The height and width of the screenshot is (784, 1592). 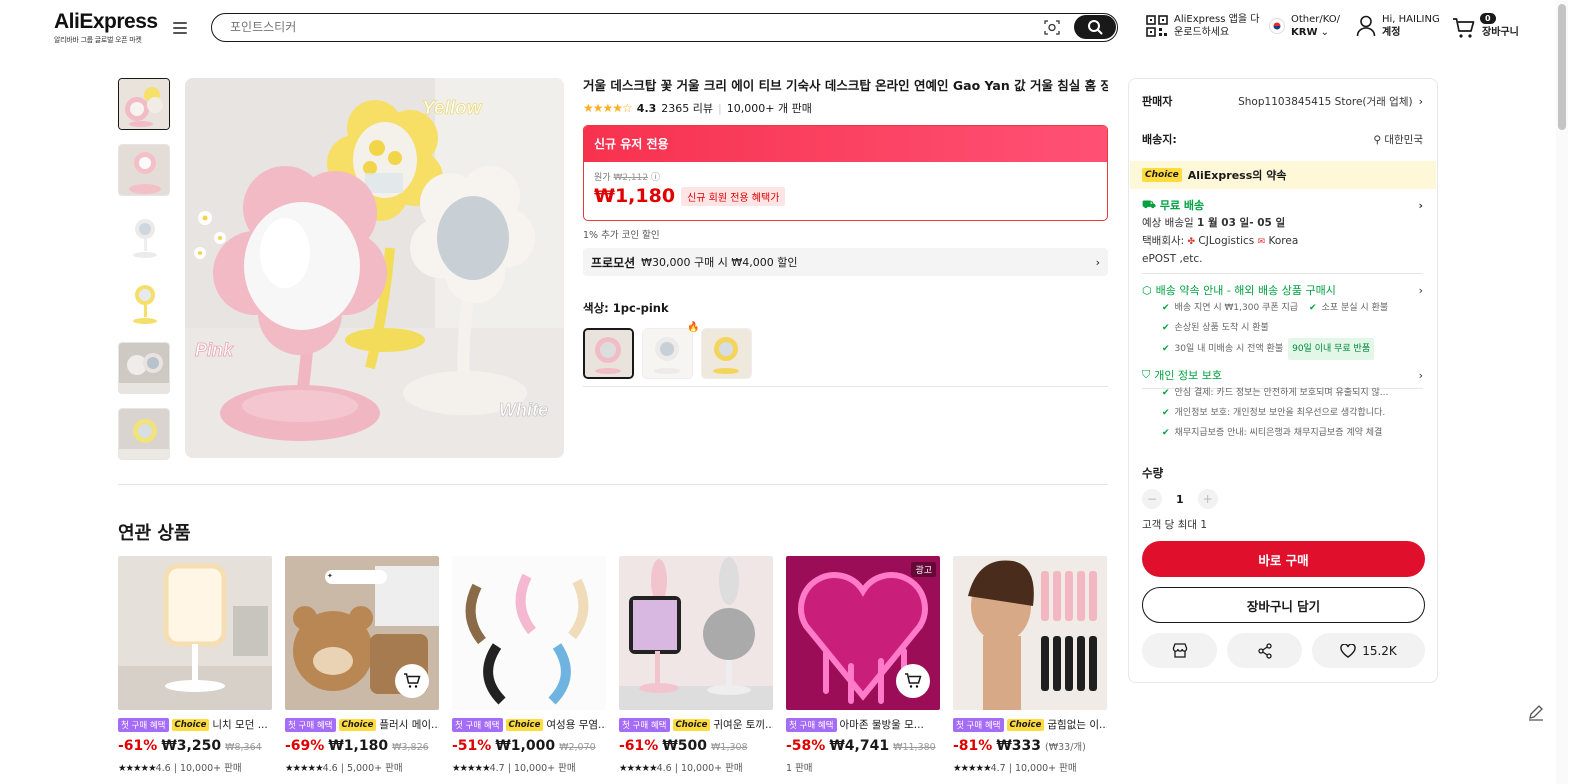 What do you see at coordinates (726, 353) in the screenshot?
I see `variant-yellow` at bounding box center [726, 353].